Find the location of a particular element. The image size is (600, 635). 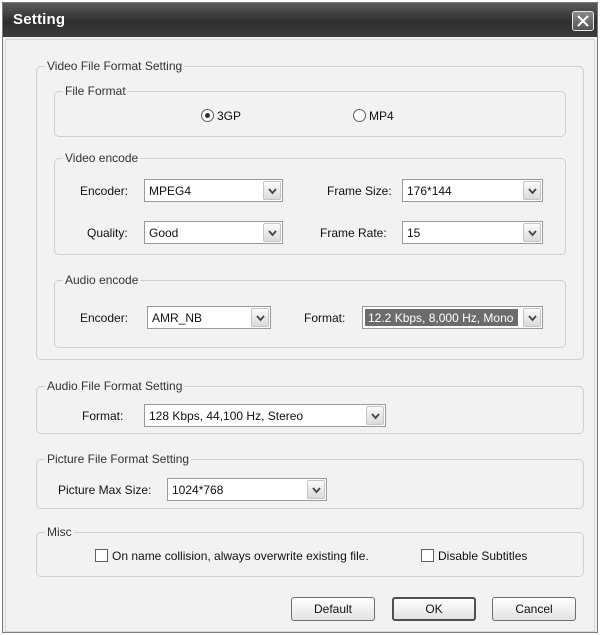

video-file-format-legend: Video File Format Setting is located at coordinates (115, 66).